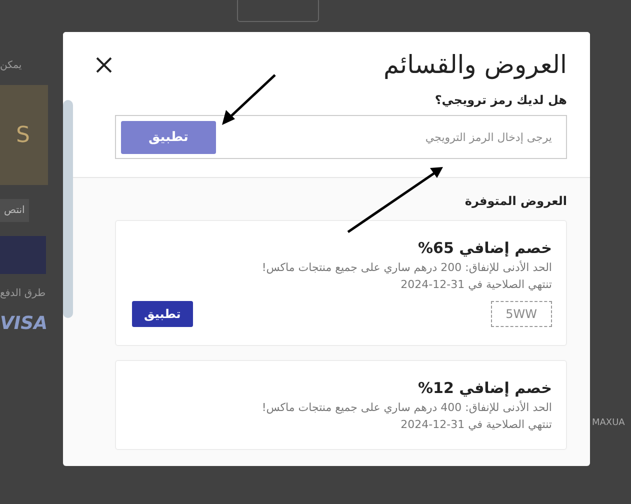 The height and width of the screenshot is (504, 631). What do you see at coordinates (24, 323) in the screenshot?
I see `card-brand: VISA` at bounding box center [24, 323].